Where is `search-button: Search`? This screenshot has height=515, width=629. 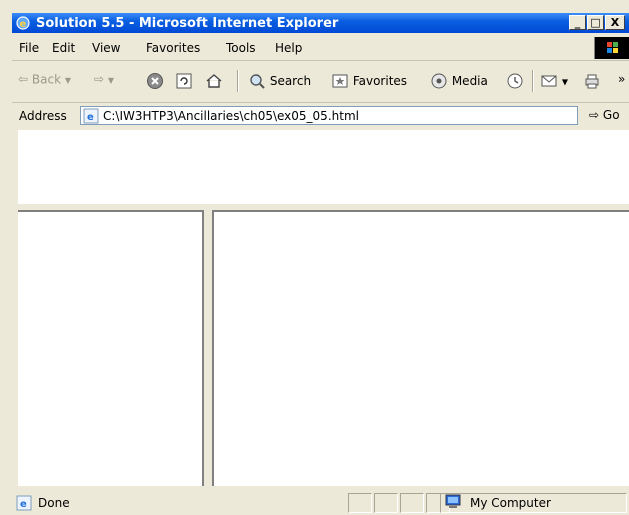
search-button: Search is located at coordinates (279, 81).